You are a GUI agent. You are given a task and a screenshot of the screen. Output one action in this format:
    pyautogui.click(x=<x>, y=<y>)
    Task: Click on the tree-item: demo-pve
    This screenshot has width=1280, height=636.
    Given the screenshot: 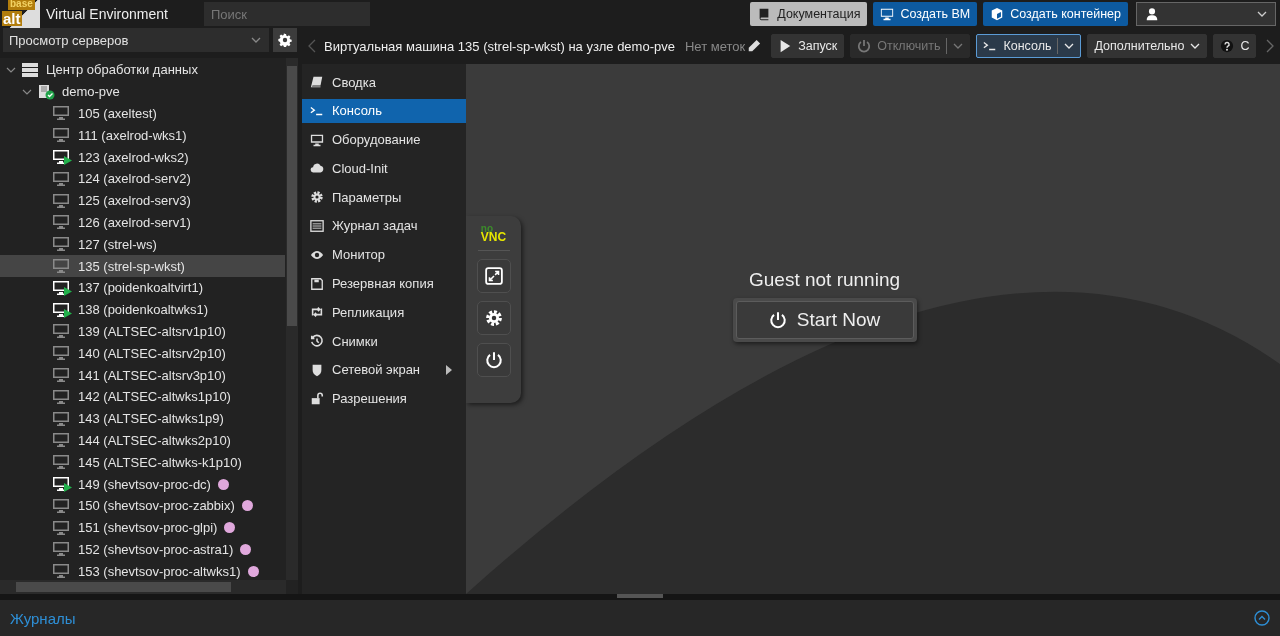 What is the action you would take?
    pyautogui.click(x=142, y=91)
    